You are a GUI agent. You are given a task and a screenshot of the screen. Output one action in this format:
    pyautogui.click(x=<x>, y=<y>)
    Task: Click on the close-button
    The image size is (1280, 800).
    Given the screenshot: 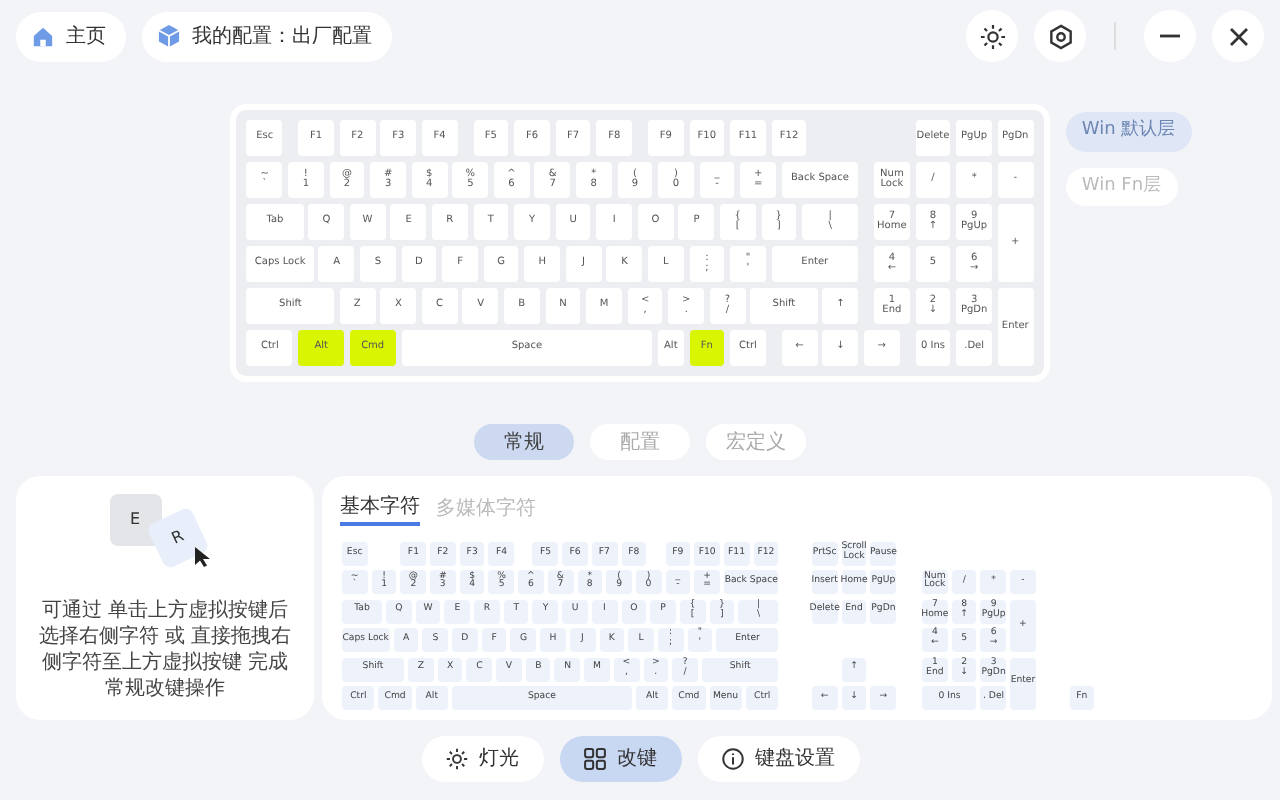 What is the action you would take?
    pyautogui.click(x=1238, y=36)
    